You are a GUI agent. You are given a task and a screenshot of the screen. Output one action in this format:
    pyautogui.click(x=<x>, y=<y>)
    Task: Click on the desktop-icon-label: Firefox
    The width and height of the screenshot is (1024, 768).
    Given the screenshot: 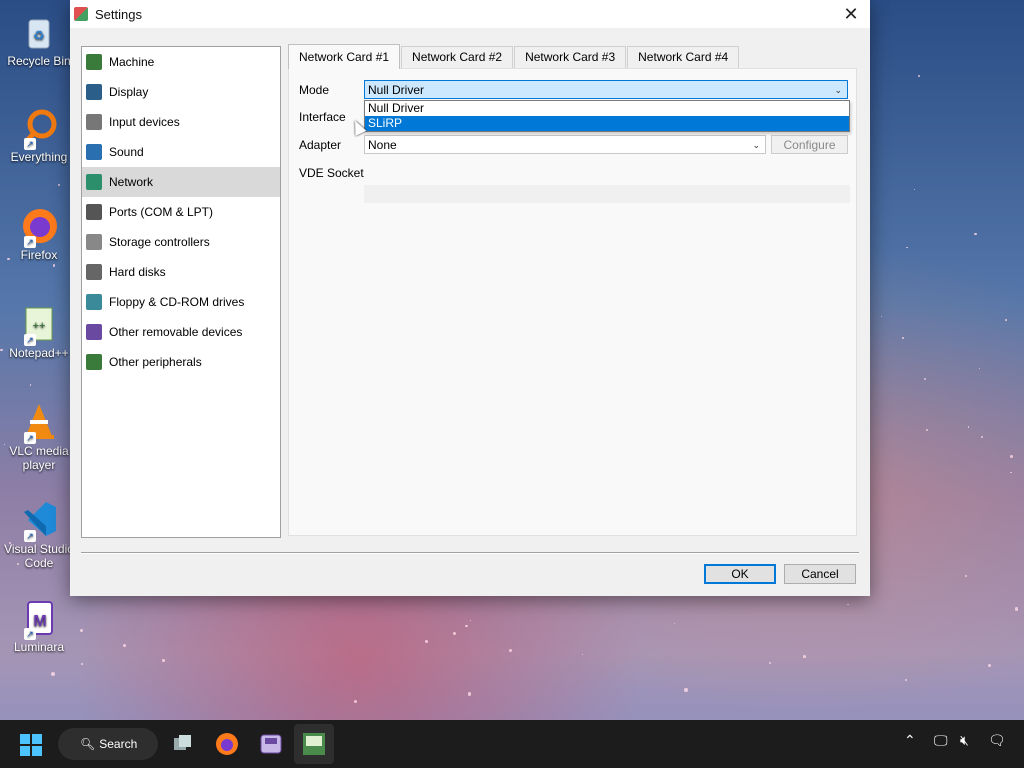 What is the action you would take?
    pyautogui.click(x=39, y=255)
    